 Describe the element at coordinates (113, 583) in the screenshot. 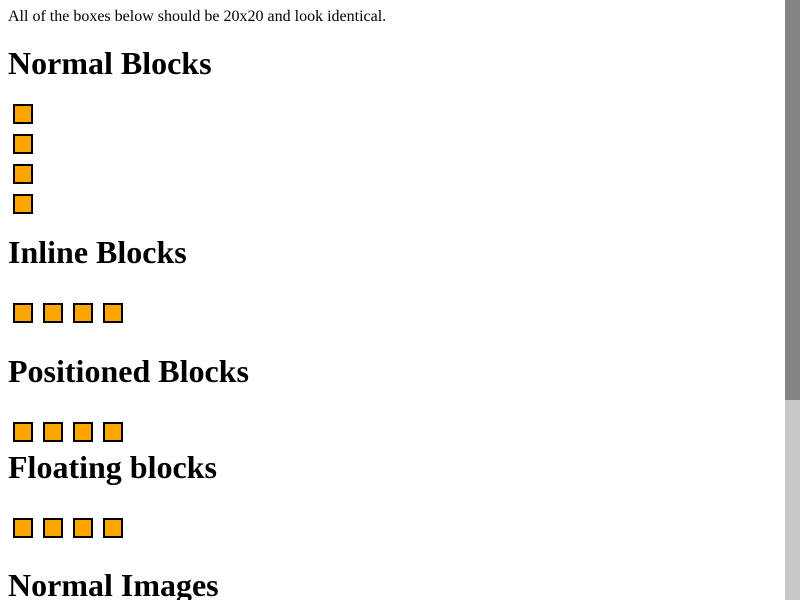

I see `heading-normal-images: Normal Images` at that location.